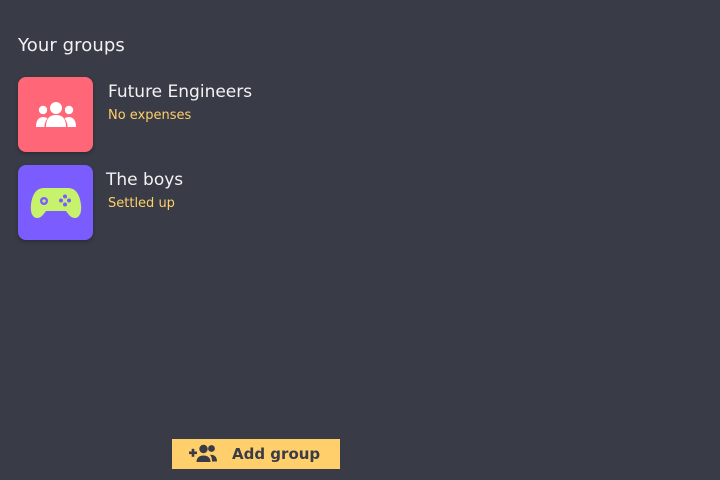 The width and height of the screenshot is (720, 480). I want to click on group-name: The boys, so click(145, 180).